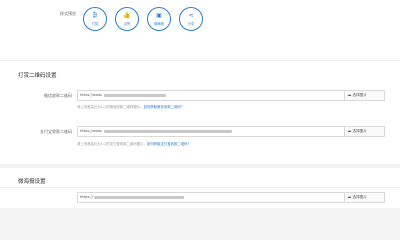 This screenshot has height=240, width=400. What do you see at coordinates (159, 24) in the screenshot?
I see `poster-button-label: 微海报` at bounding box center [159, 24].